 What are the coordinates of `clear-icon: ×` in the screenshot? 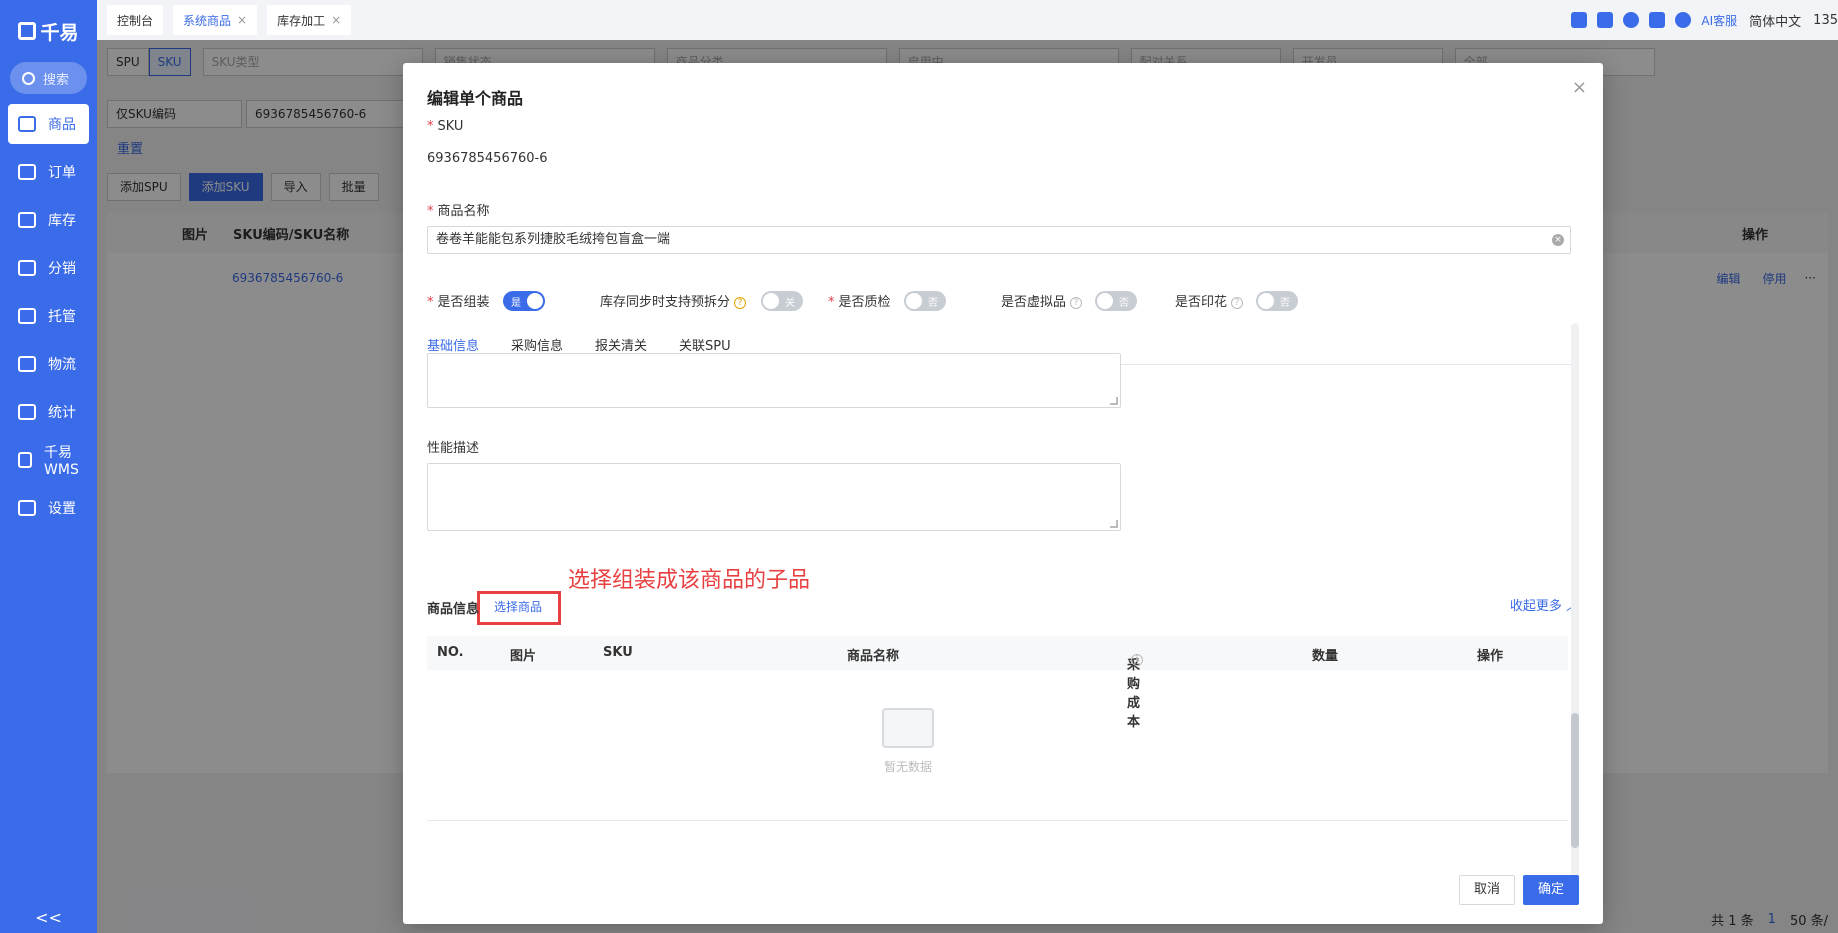 It's located at (1558, 240).